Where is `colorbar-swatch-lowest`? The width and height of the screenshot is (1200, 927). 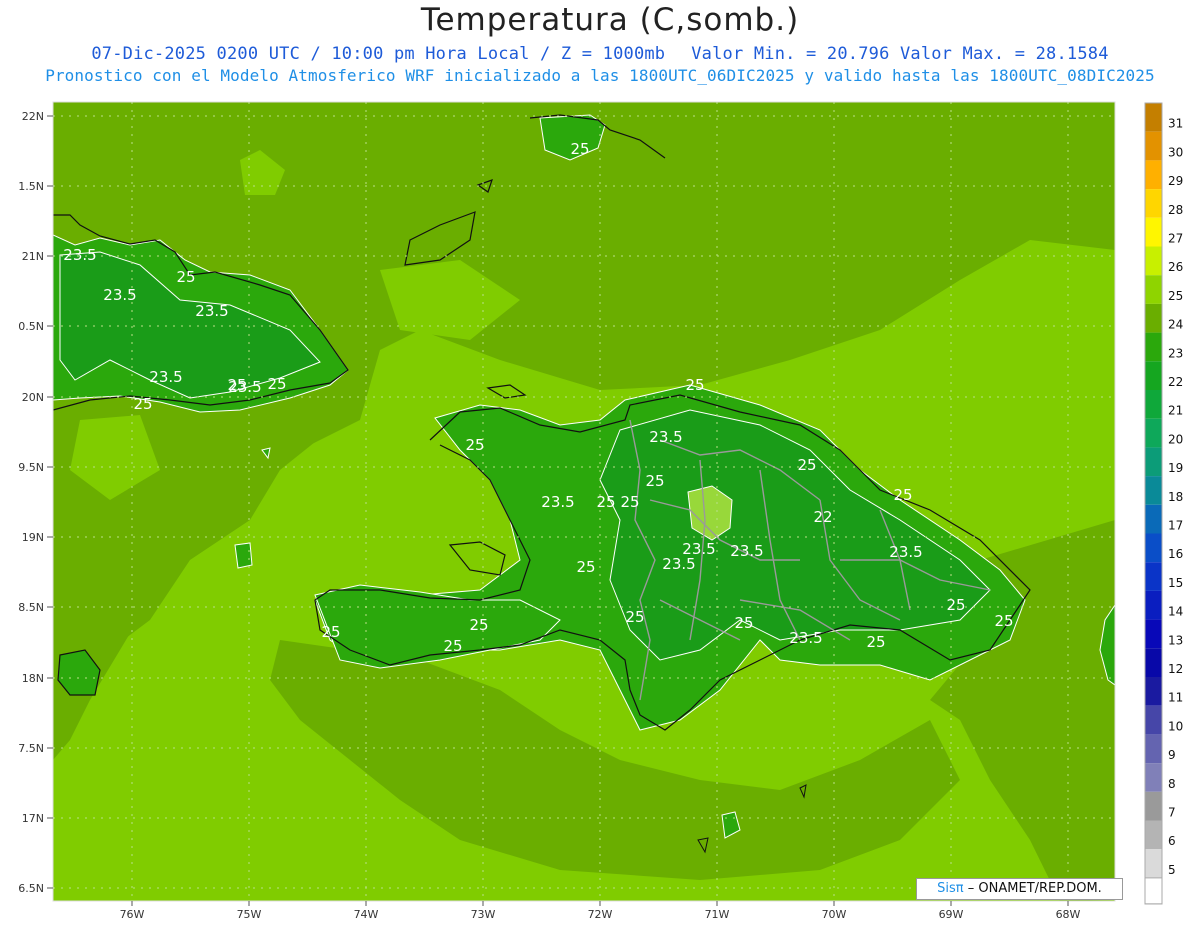
colorbar-swatch-lowest is located at coordinates (1153, 891).